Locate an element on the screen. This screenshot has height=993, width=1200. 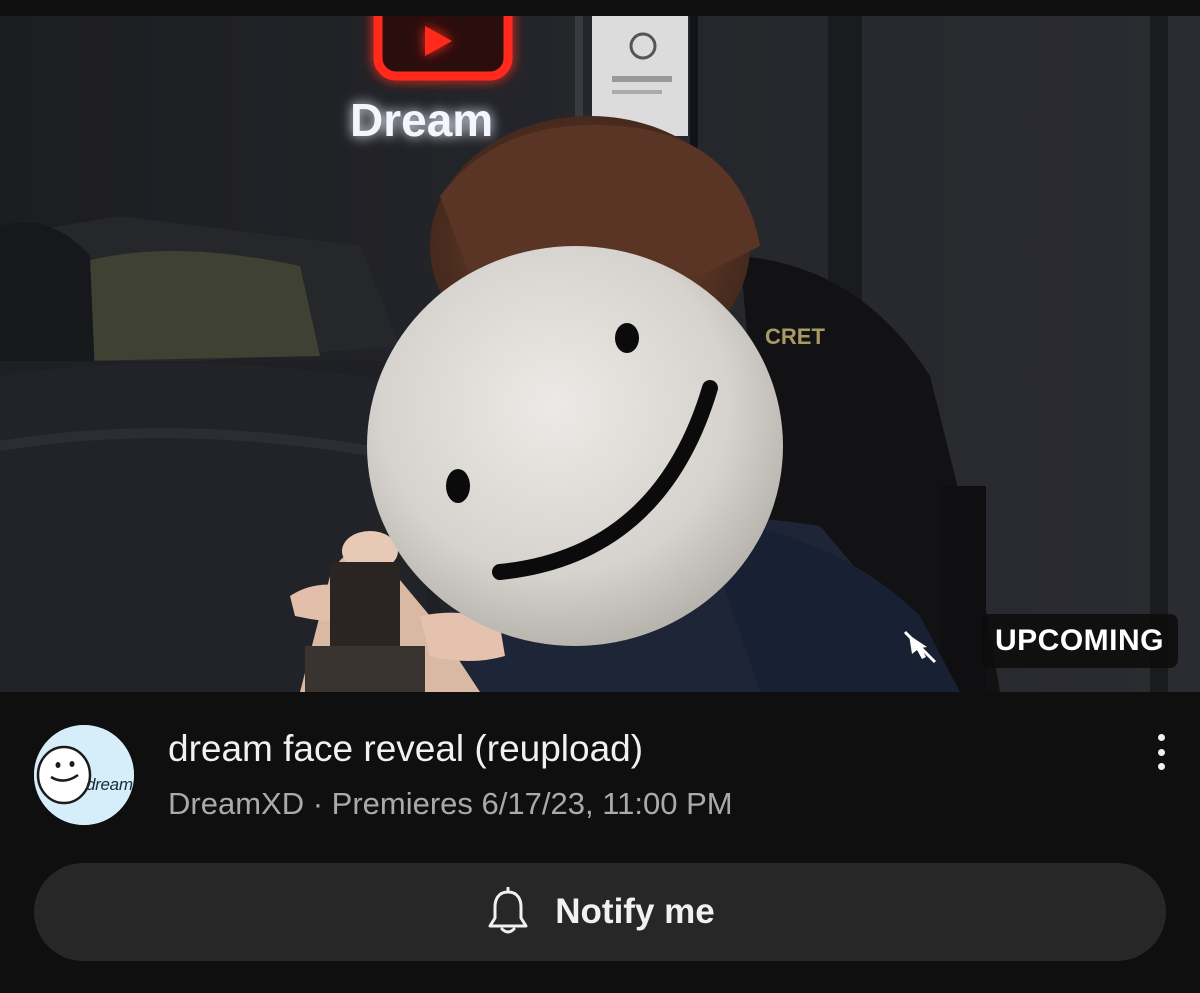
cast-off-icon is located at coordinates (920, 646).